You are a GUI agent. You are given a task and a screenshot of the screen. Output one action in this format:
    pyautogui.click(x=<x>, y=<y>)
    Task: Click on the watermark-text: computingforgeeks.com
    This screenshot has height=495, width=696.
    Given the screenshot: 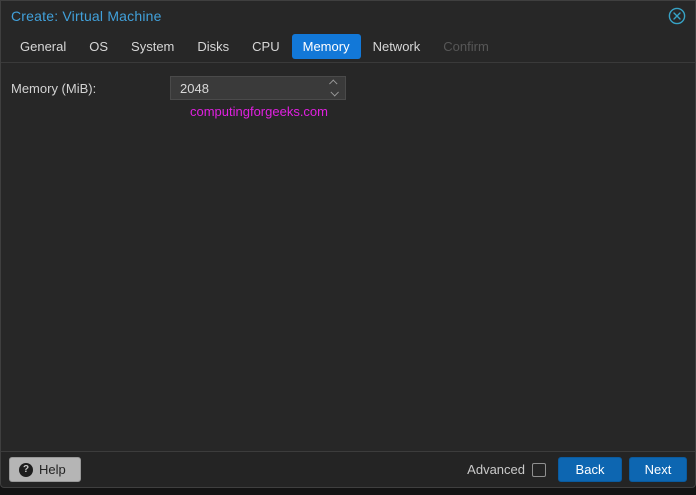 What is the action you would take?
    pyautogui.click(x=258, y=111)
    